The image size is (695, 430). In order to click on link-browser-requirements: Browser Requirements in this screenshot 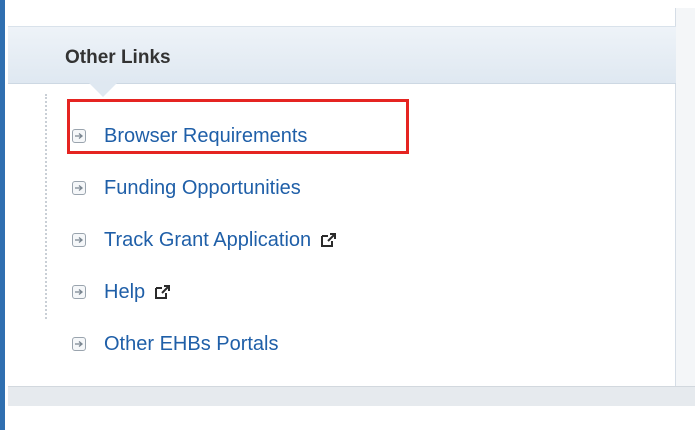, I will do `click(189, 136)`.